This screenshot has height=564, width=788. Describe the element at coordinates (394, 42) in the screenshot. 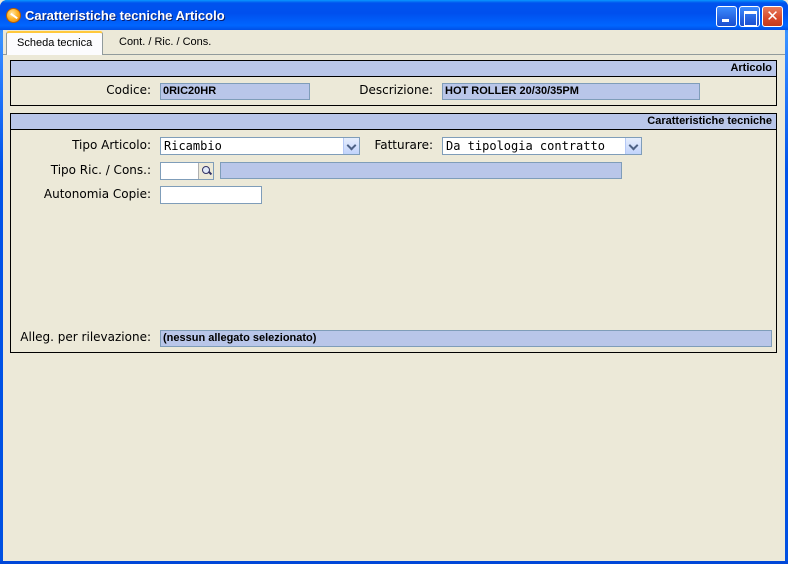

I see `tab-strip: Scheda tecnica Cont. / Ric. / Cons.` at that location.